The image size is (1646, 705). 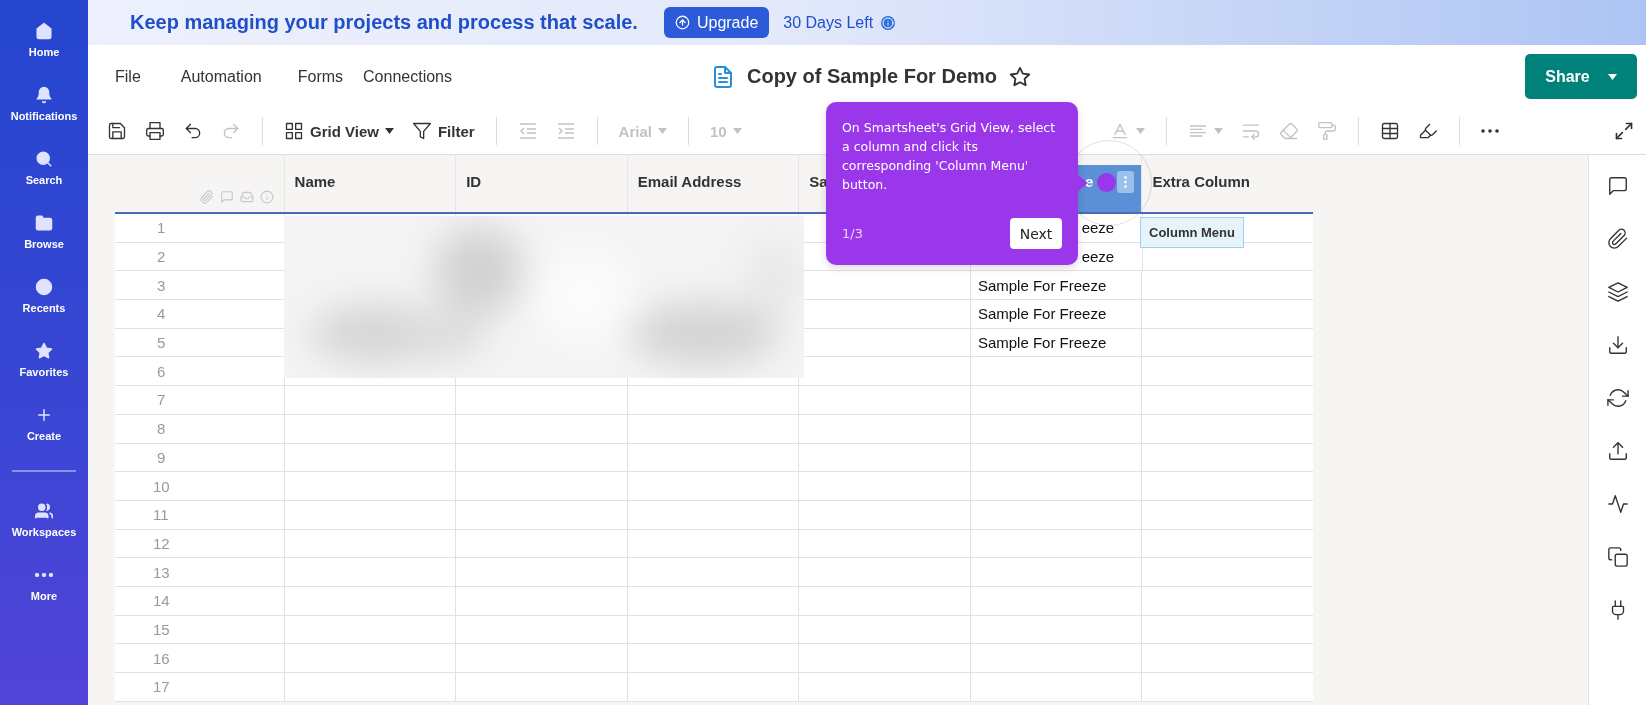 What do you see at coordinates (199, 486) in the screenshot?
I see `row-number: 10` at bounding box center [199, 486].